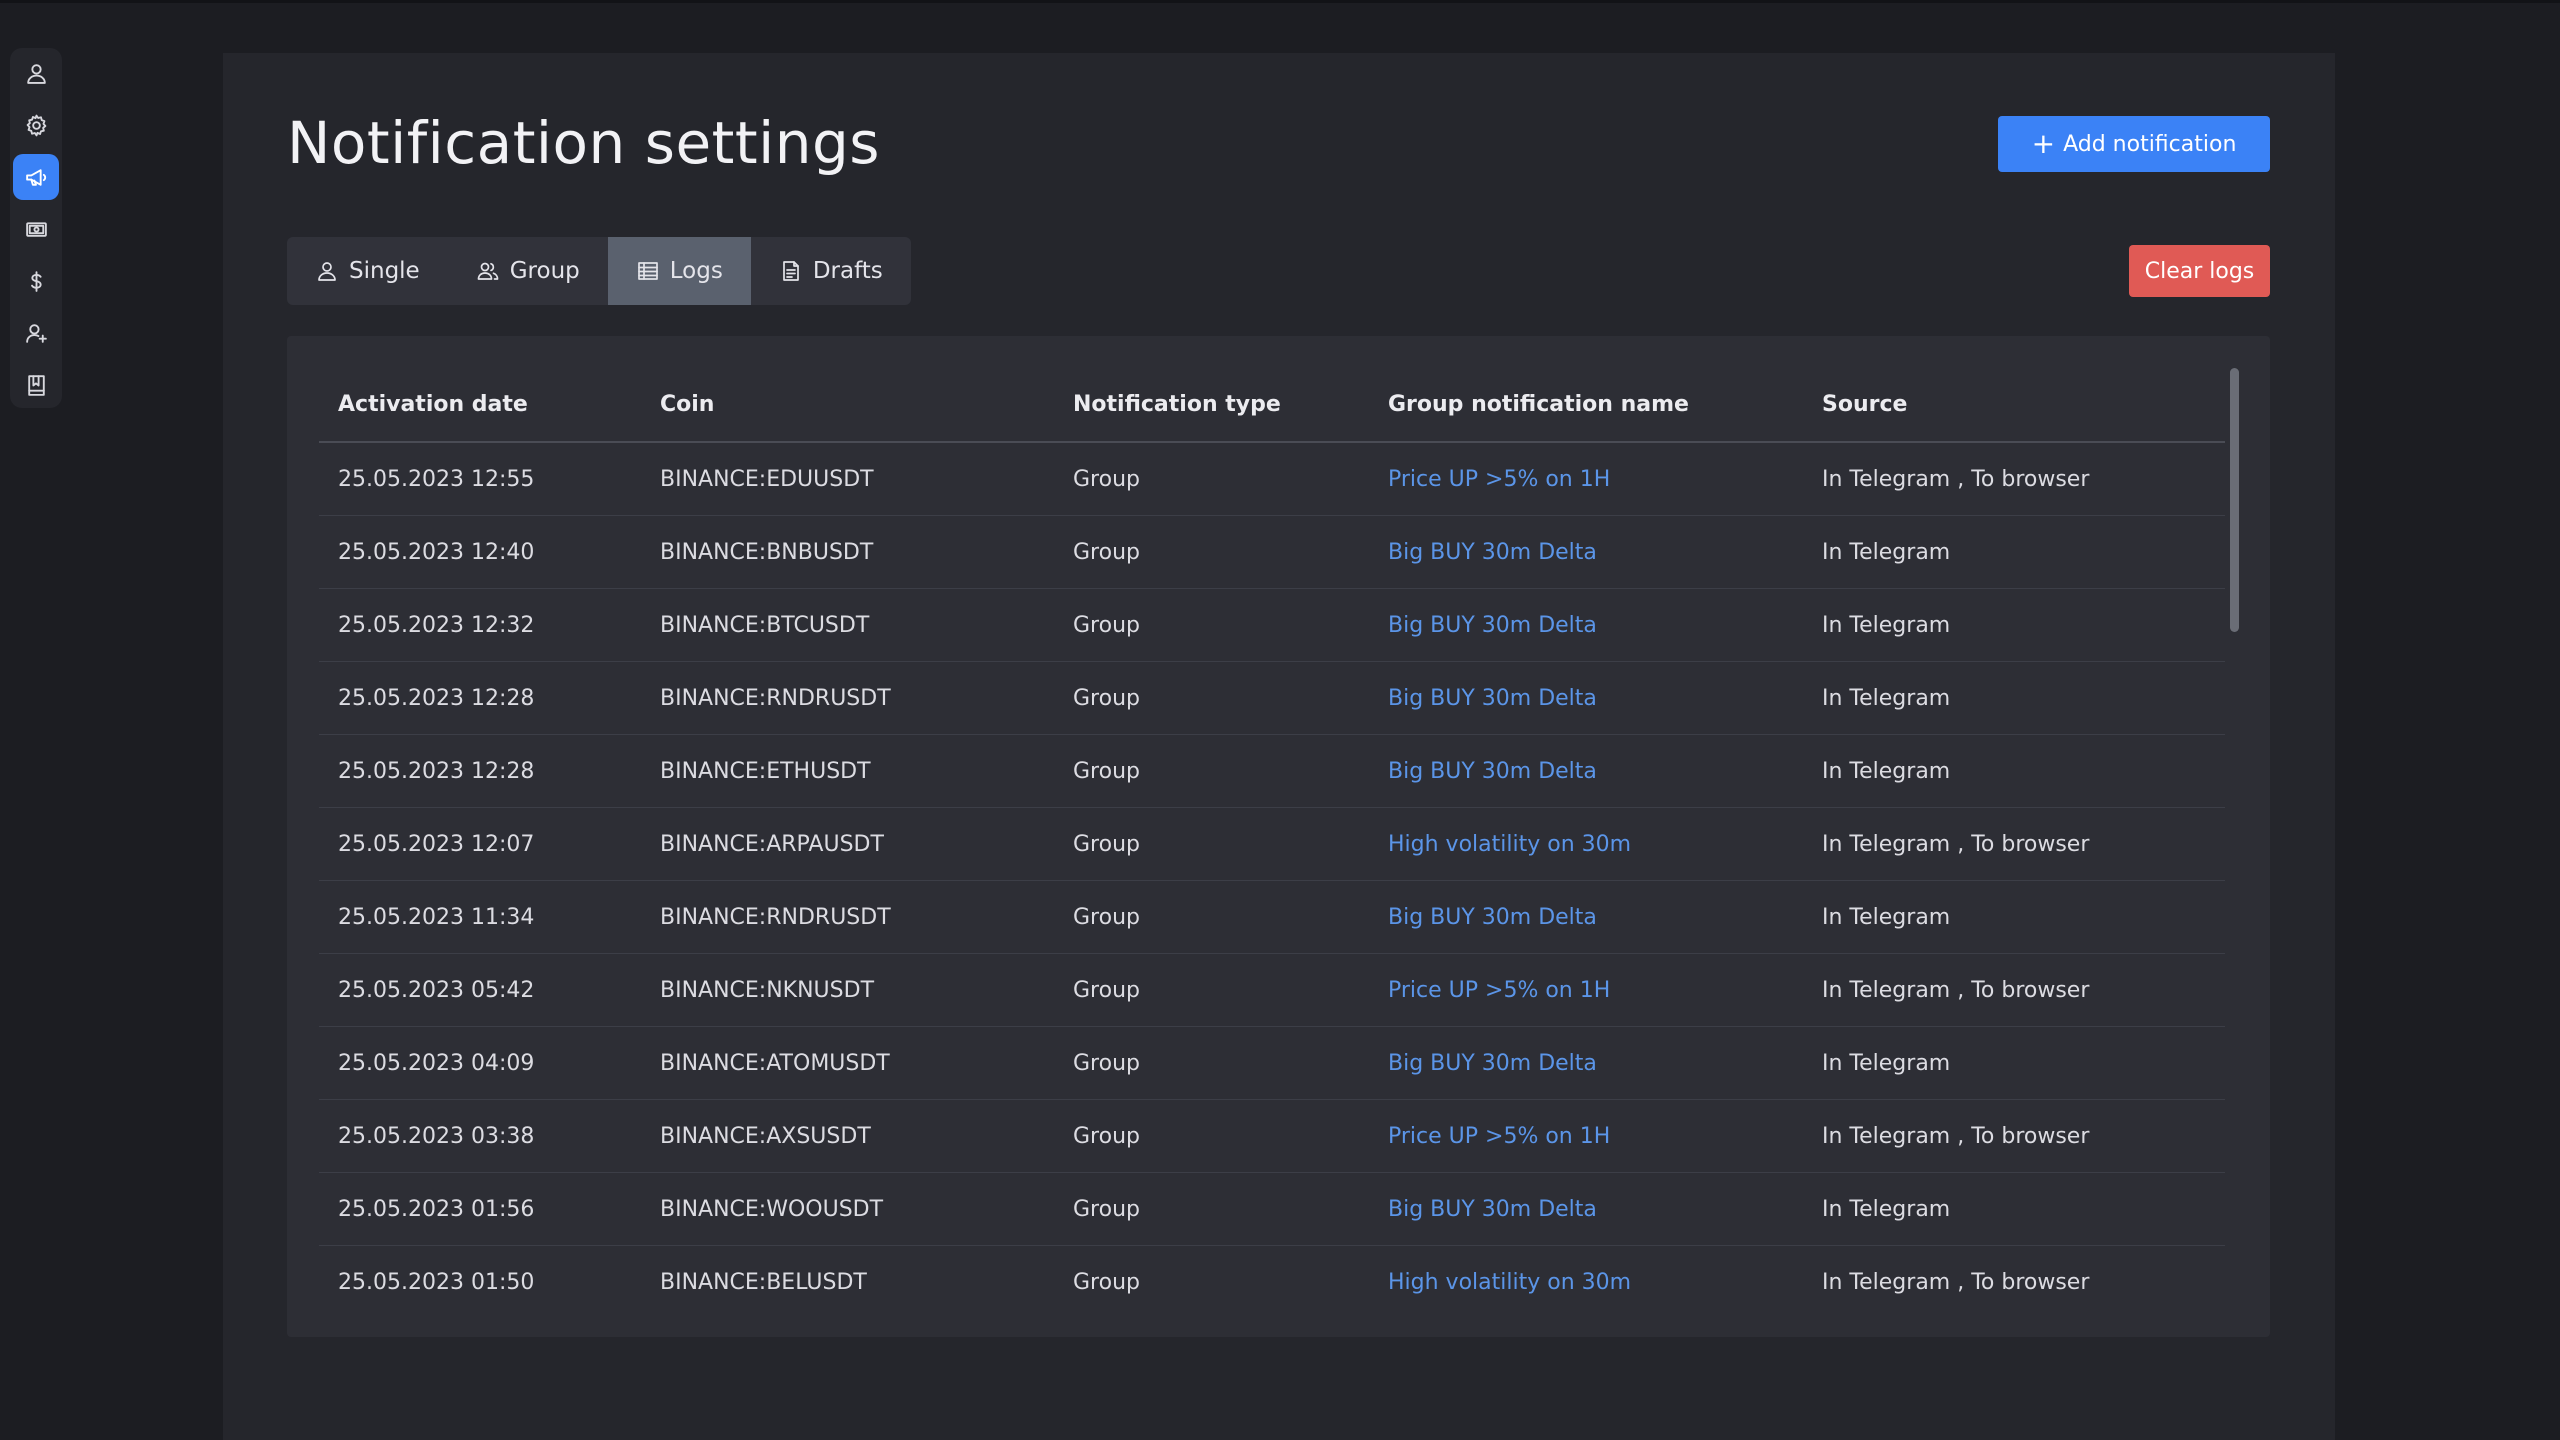 The height and width of the screenshot is (1440, 2560). What do you see at coordinates (489, 990) in the screenshot?
I see `cell-date: 25.05.2023 05:42` at bounding box center [489, 990].